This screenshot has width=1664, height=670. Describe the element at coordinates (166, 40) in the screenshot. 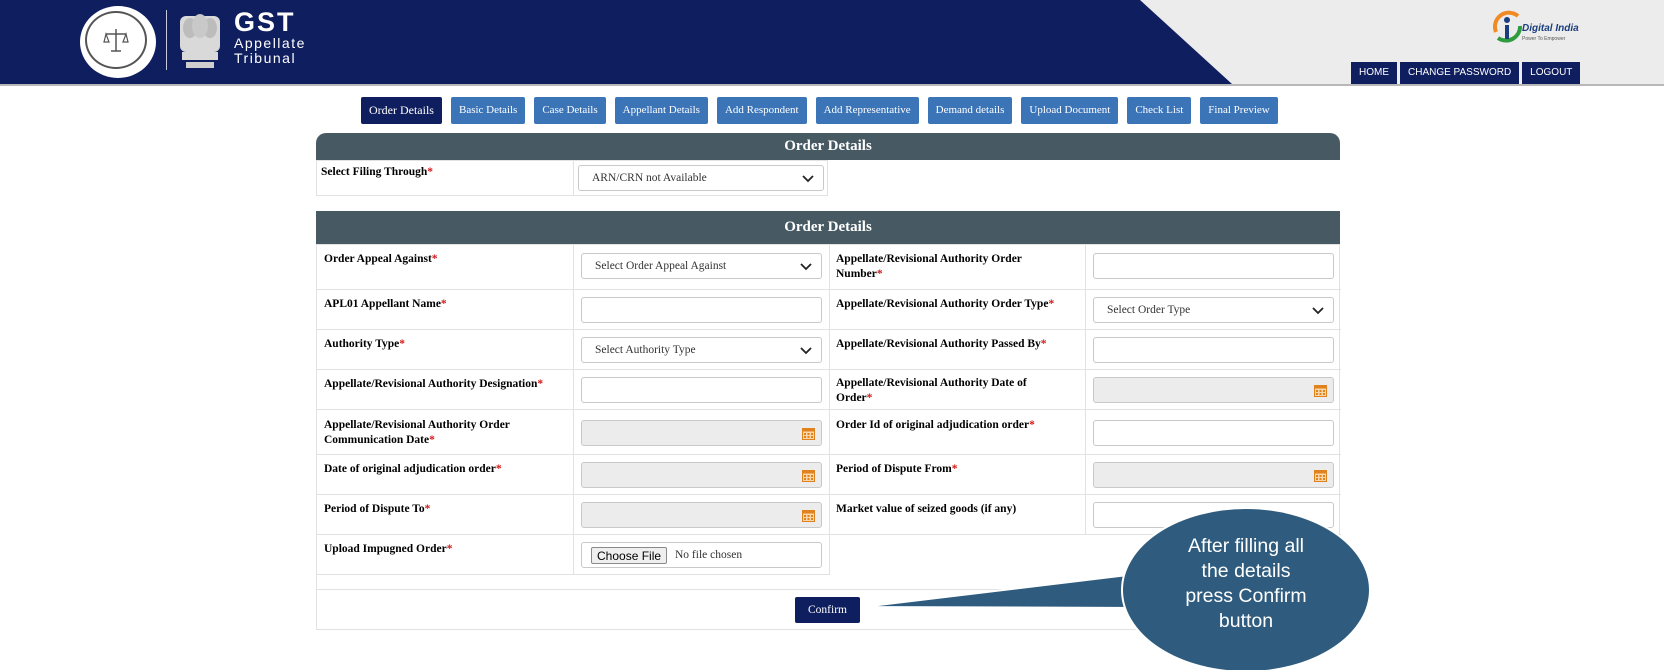

I see `header-divider` at that location.